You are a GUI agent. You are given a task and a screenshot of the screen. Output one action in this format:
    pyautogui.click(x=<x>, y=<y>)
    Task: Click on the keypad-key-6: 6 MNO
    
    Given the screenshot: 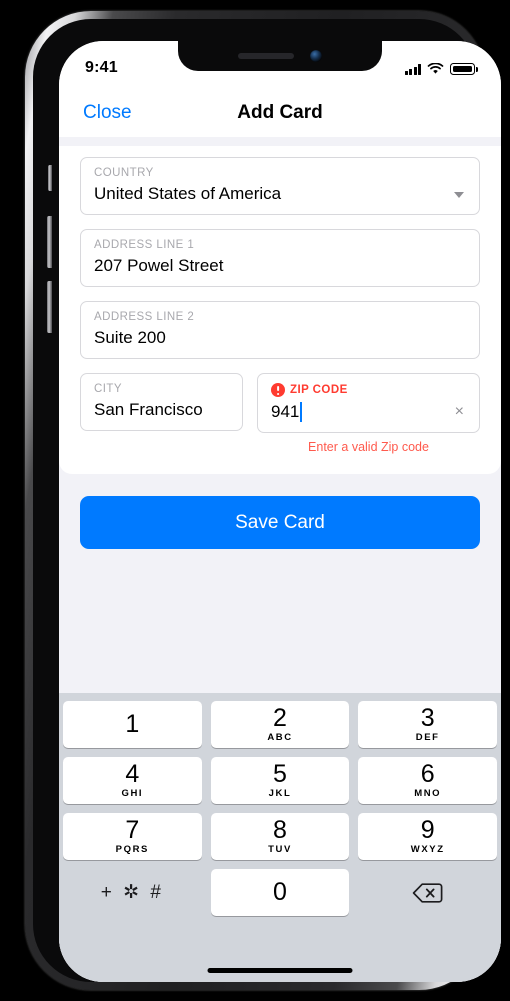 What is the action you would take?
    pyautogui.click(x=428, y=780)
    